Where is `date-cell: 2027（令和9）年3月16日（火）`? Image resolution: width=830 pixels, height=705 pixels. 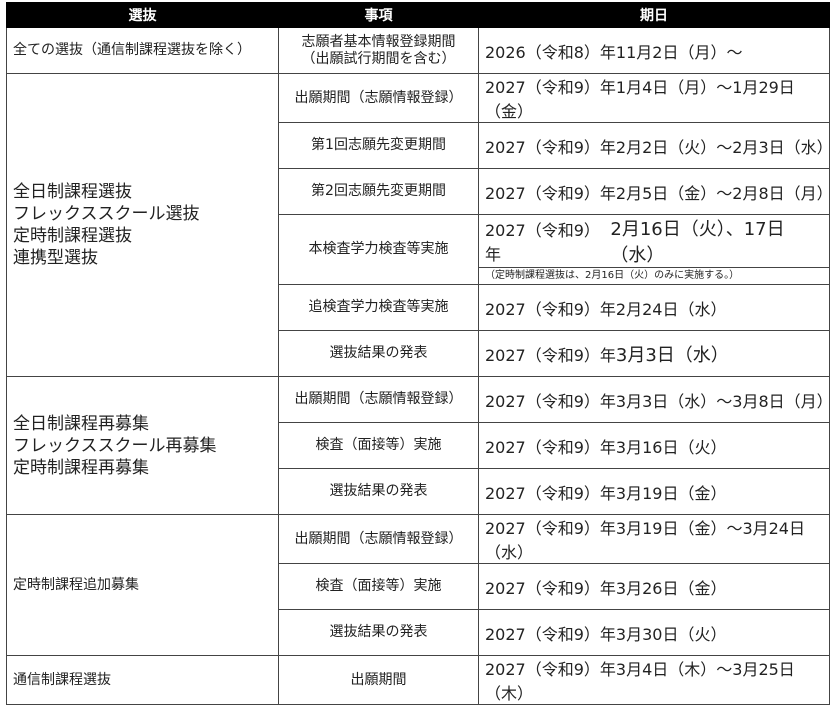 date-cell: 2027（令和9）年3月16日（火） is located at coordinates (654, 445).